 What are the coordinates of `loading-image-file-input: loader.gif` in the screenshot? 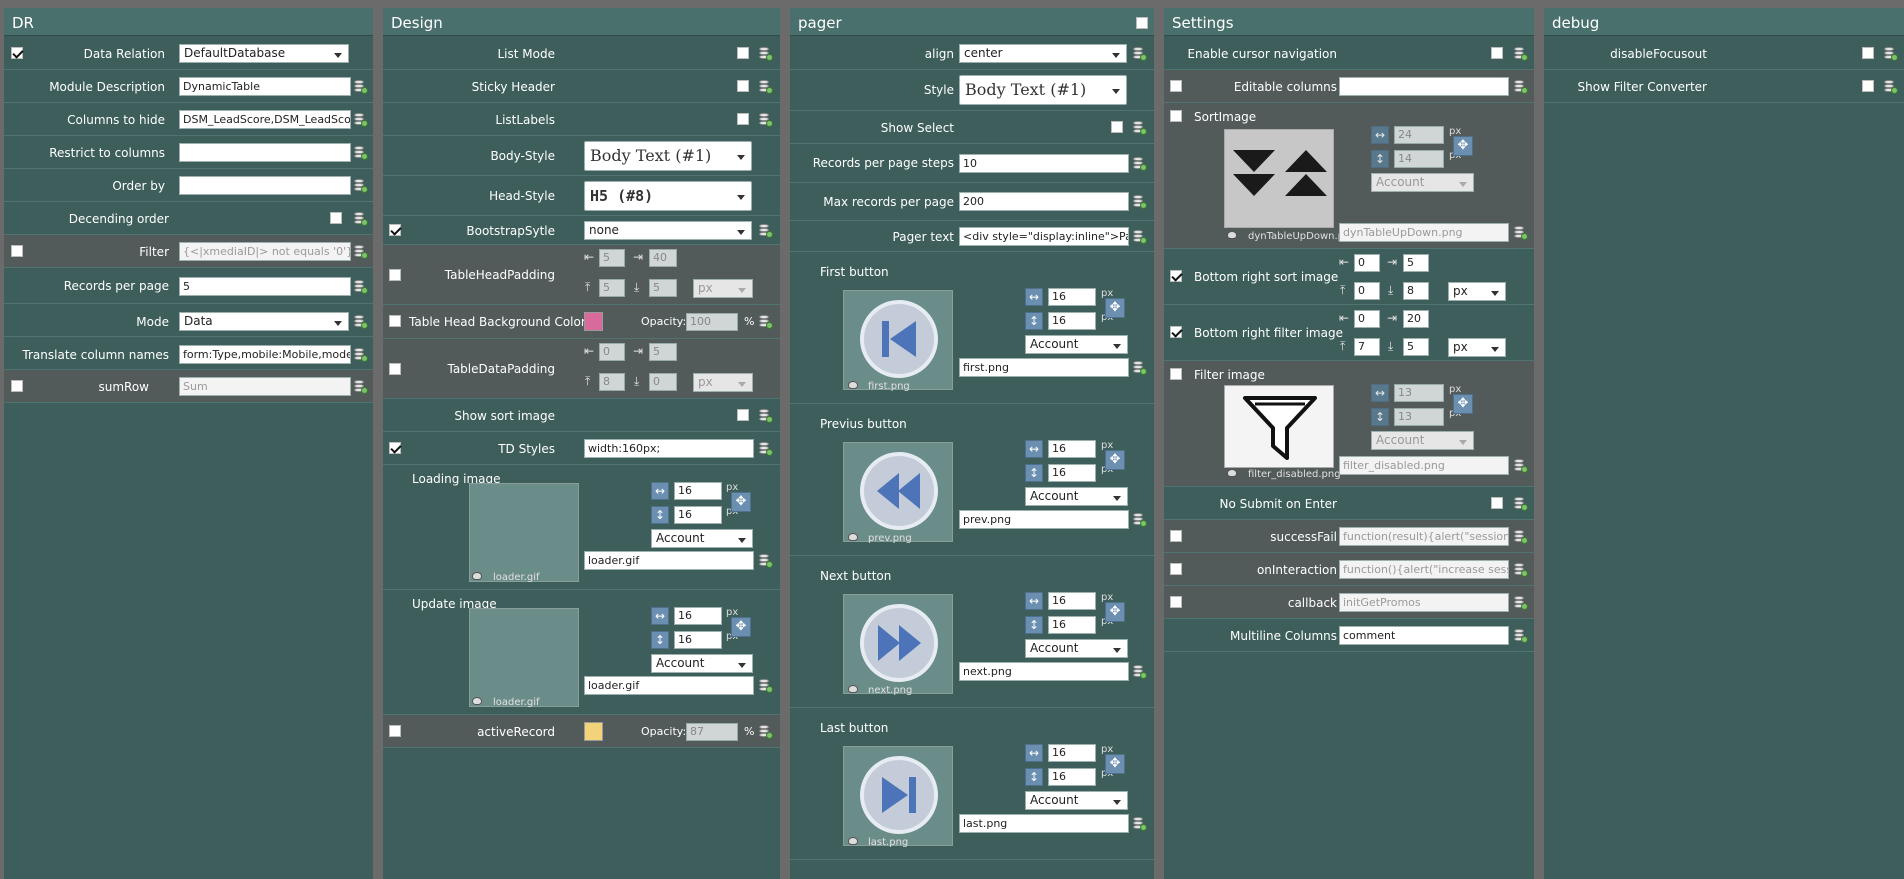 It's located at (669, 560).